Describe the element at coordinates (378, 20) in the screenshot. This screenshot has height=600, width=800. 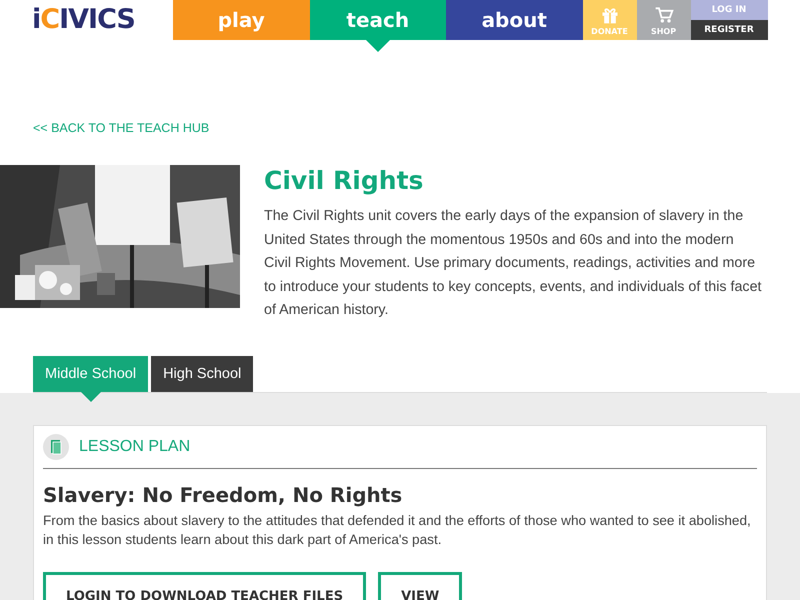
I see `nav-tab: teach` at that location.